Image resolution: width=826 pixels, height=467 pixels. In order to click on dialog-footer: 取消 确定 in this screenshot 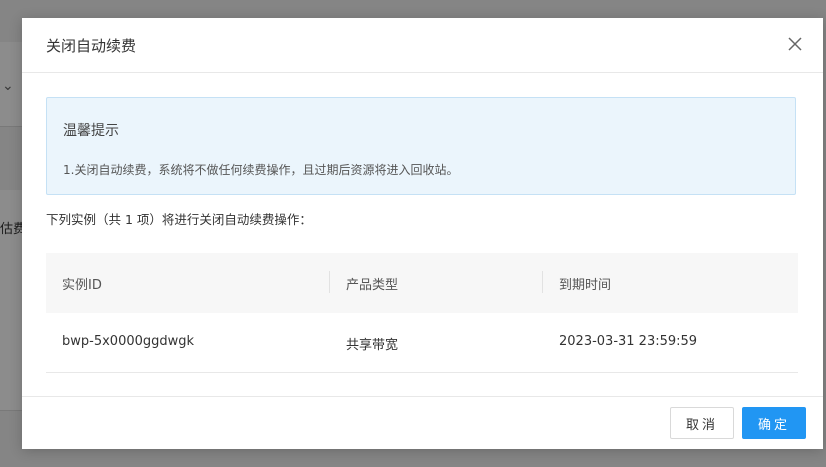, I will do `click(422, 422)`.